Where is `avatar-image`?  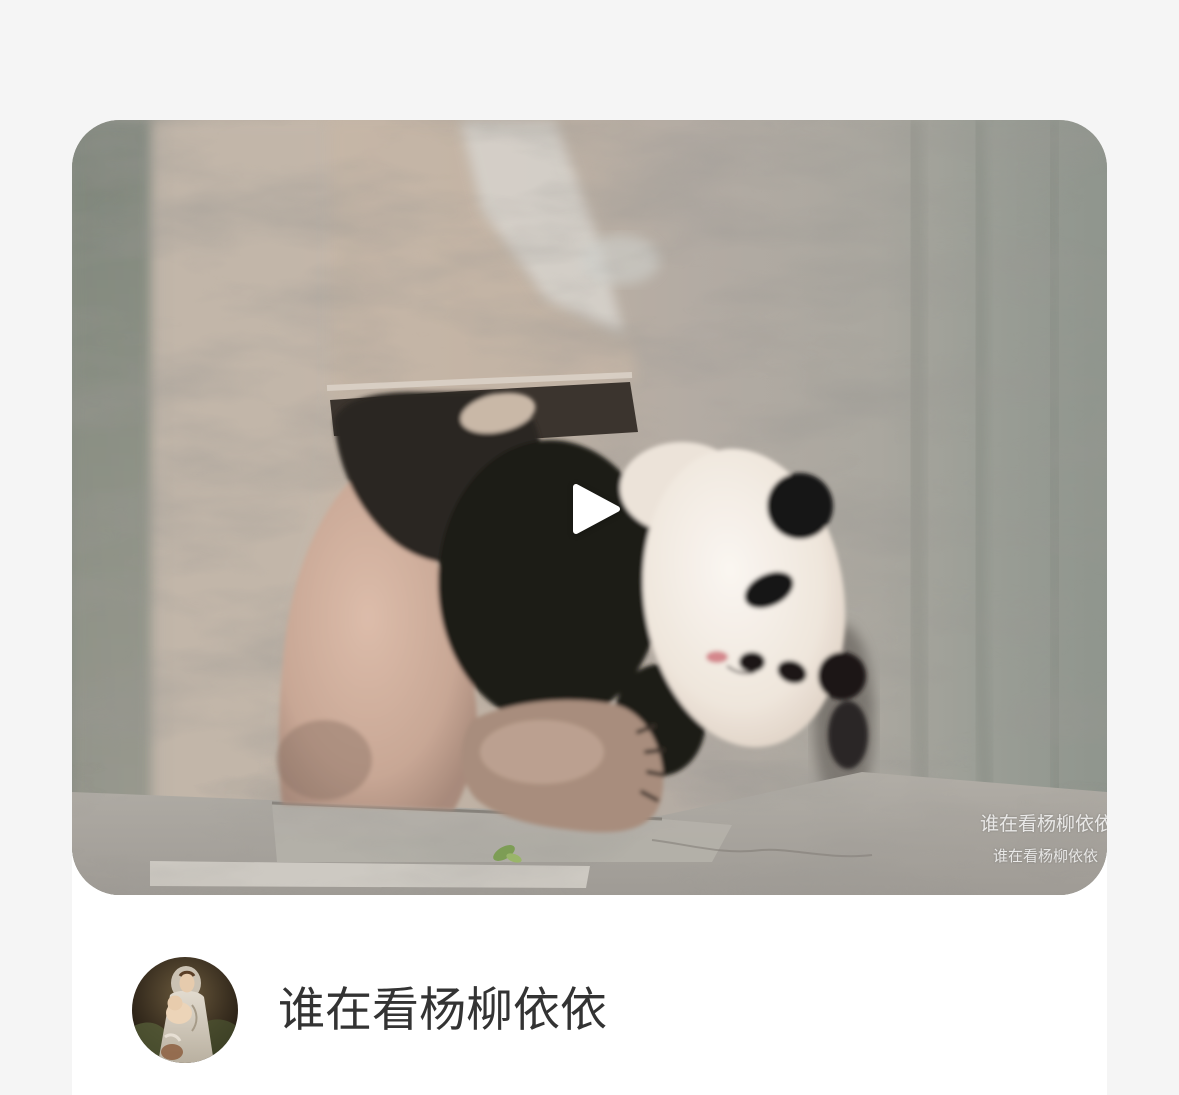
avatar-image is located at coordinates (185, 1010).